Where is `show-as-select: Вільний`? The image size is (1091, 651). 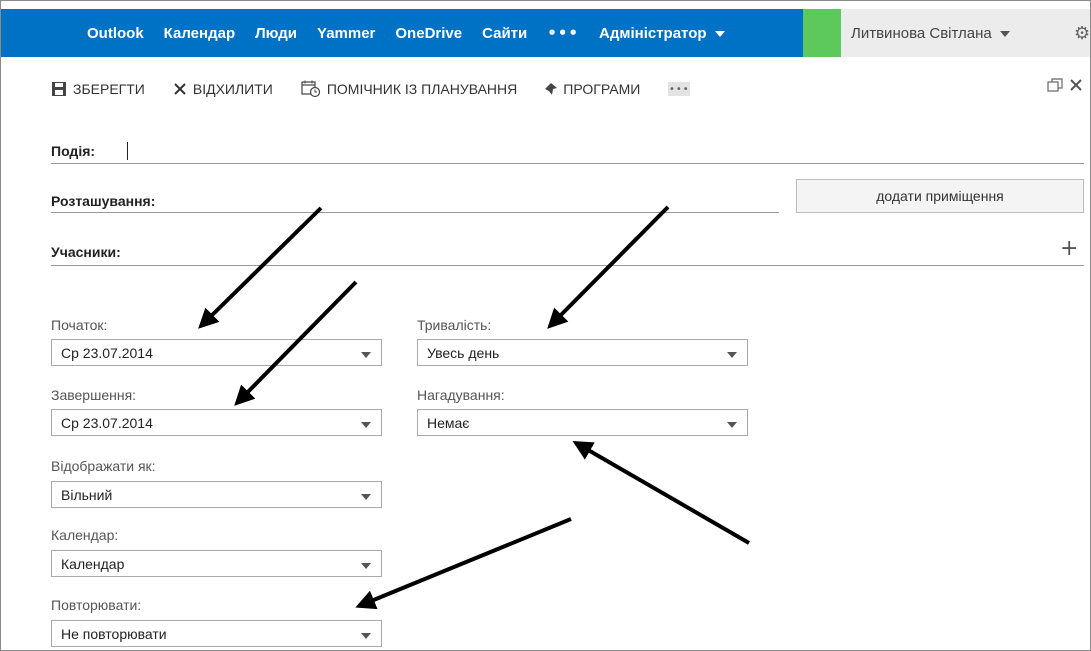 show-as-select: Вільний is located at coordinates (216, 494).